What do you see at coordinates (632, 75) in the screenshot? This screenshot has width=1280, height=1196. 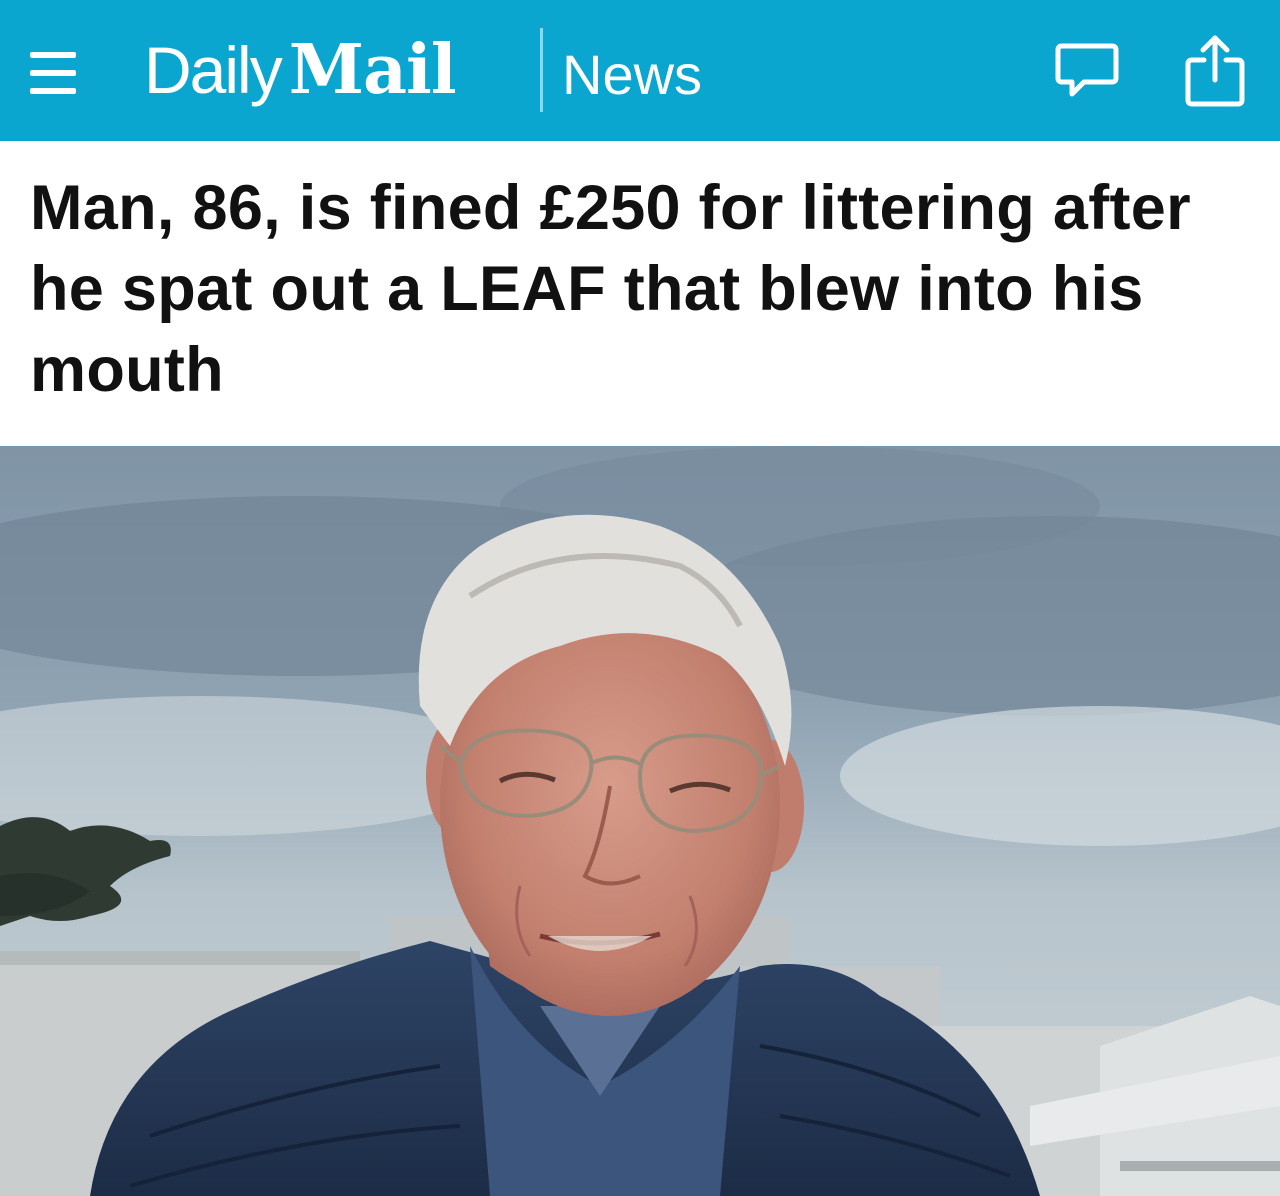 I see `section-news-link: News` at bounding box center [632, 75].